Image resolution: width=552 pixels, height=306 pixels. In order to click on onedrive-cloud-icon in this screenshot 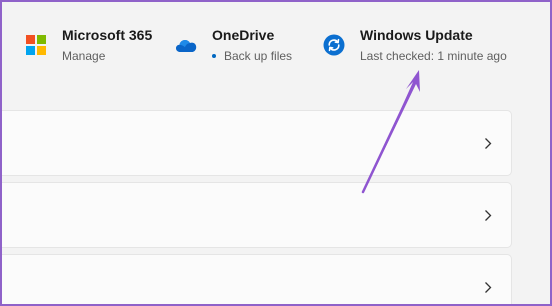, I will do `click(186, 45)`.